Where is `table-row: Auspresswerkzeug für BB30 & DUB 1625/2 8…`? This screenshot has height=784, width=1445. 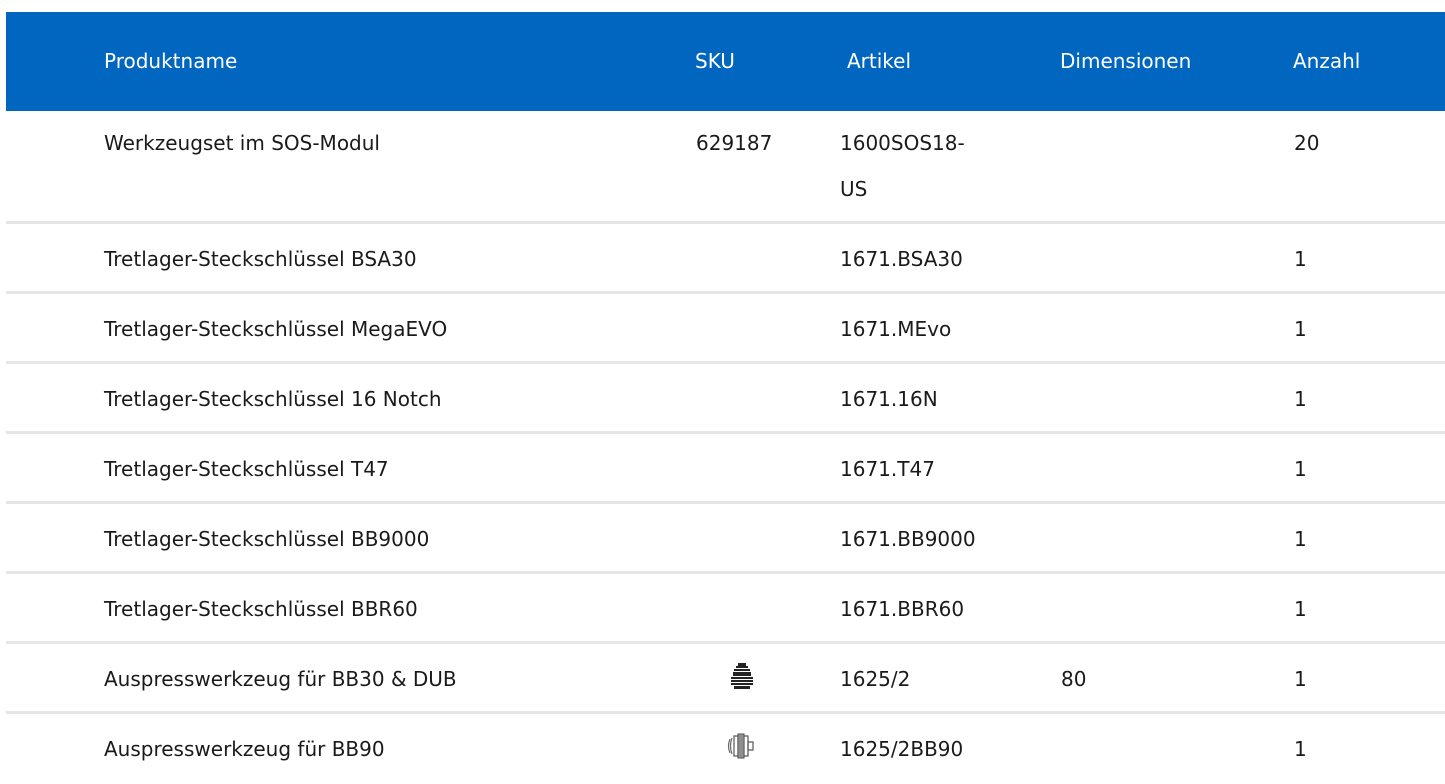 table-row: Auspresswerkzeug für BB30 & DUB 1625/2 8… is located at coordinates (725, 679).